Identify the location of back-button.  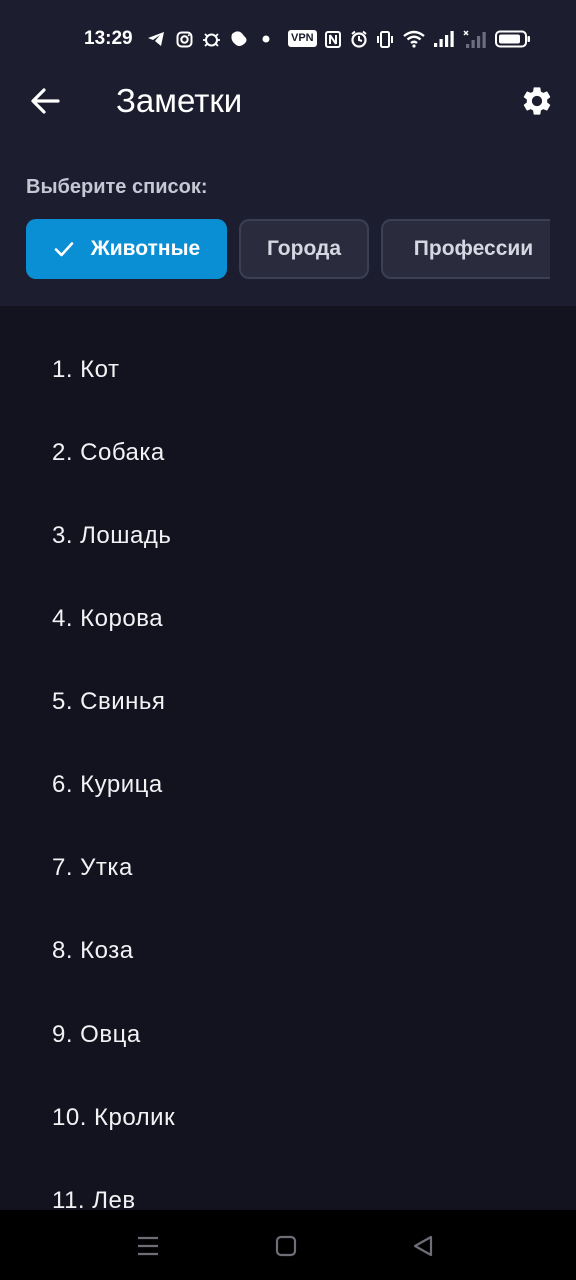
(45, 101).